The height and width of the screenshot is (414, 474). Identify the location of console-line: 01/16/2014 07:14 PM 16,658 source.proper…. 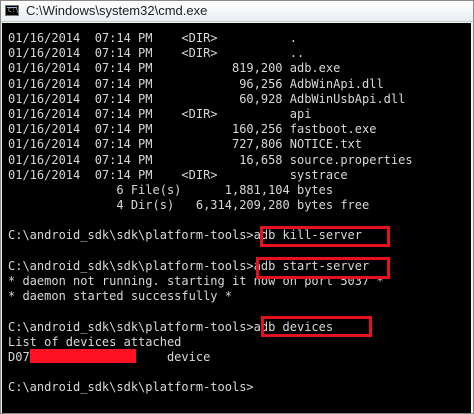
(210, 159).